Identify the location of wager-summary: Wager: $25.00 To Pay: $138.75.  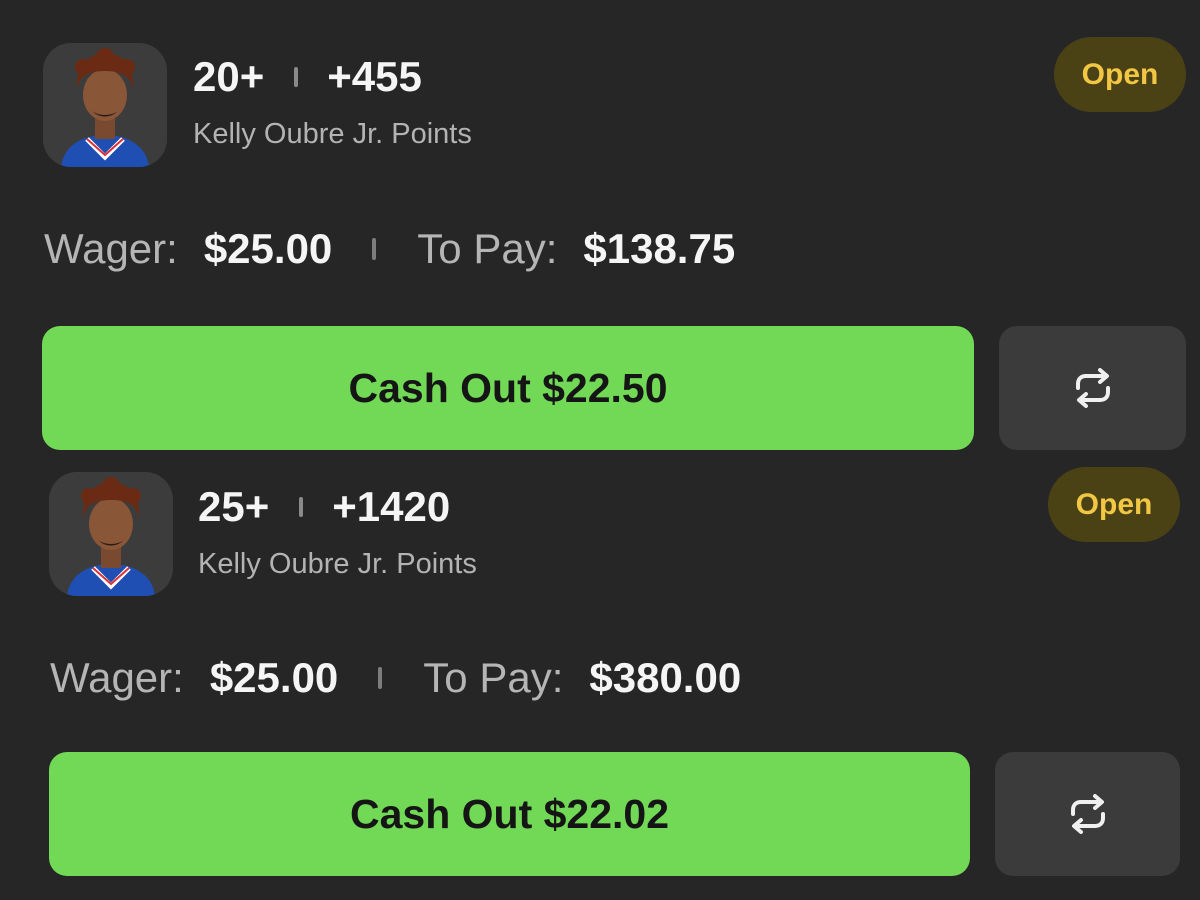
(389, 249).